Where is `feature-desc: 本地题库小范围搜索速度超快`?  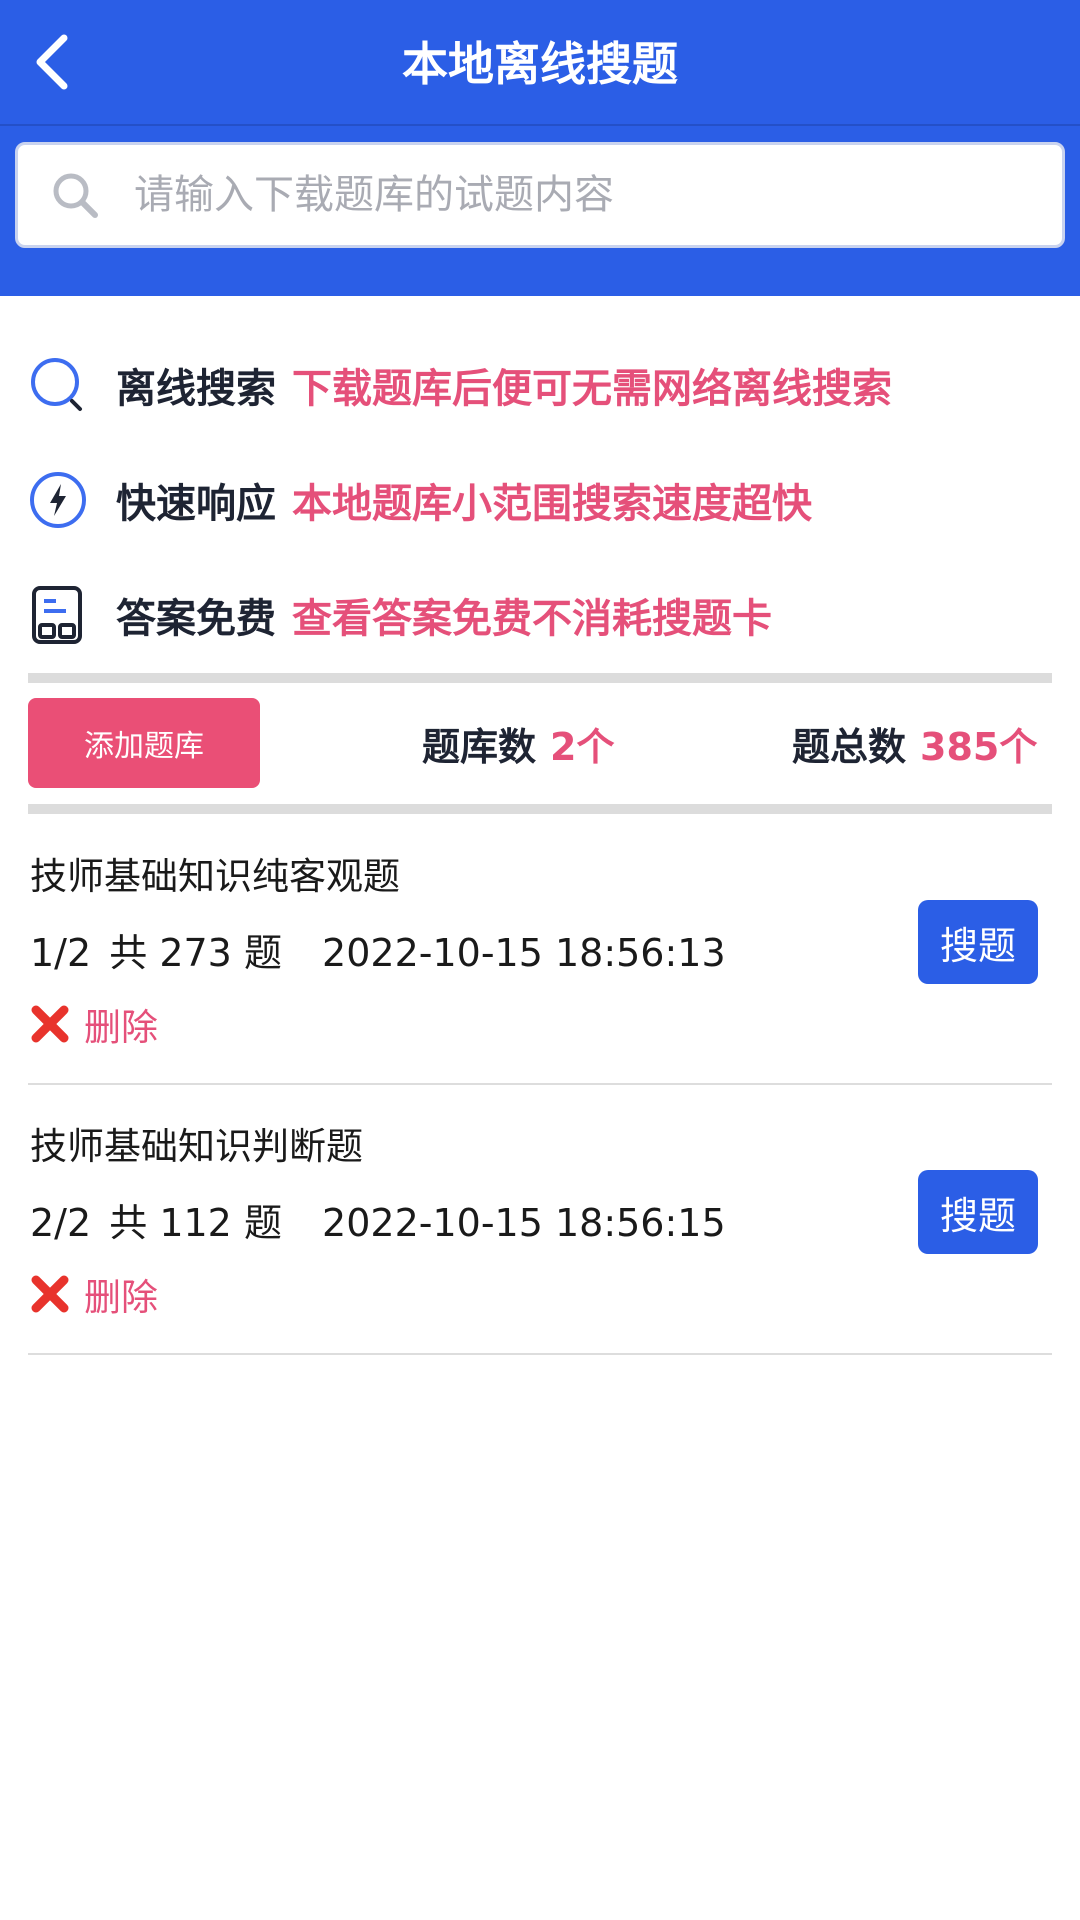
feature-desc: 本地题库小范围搜索速度超快 is located at coordinates (552, 504).